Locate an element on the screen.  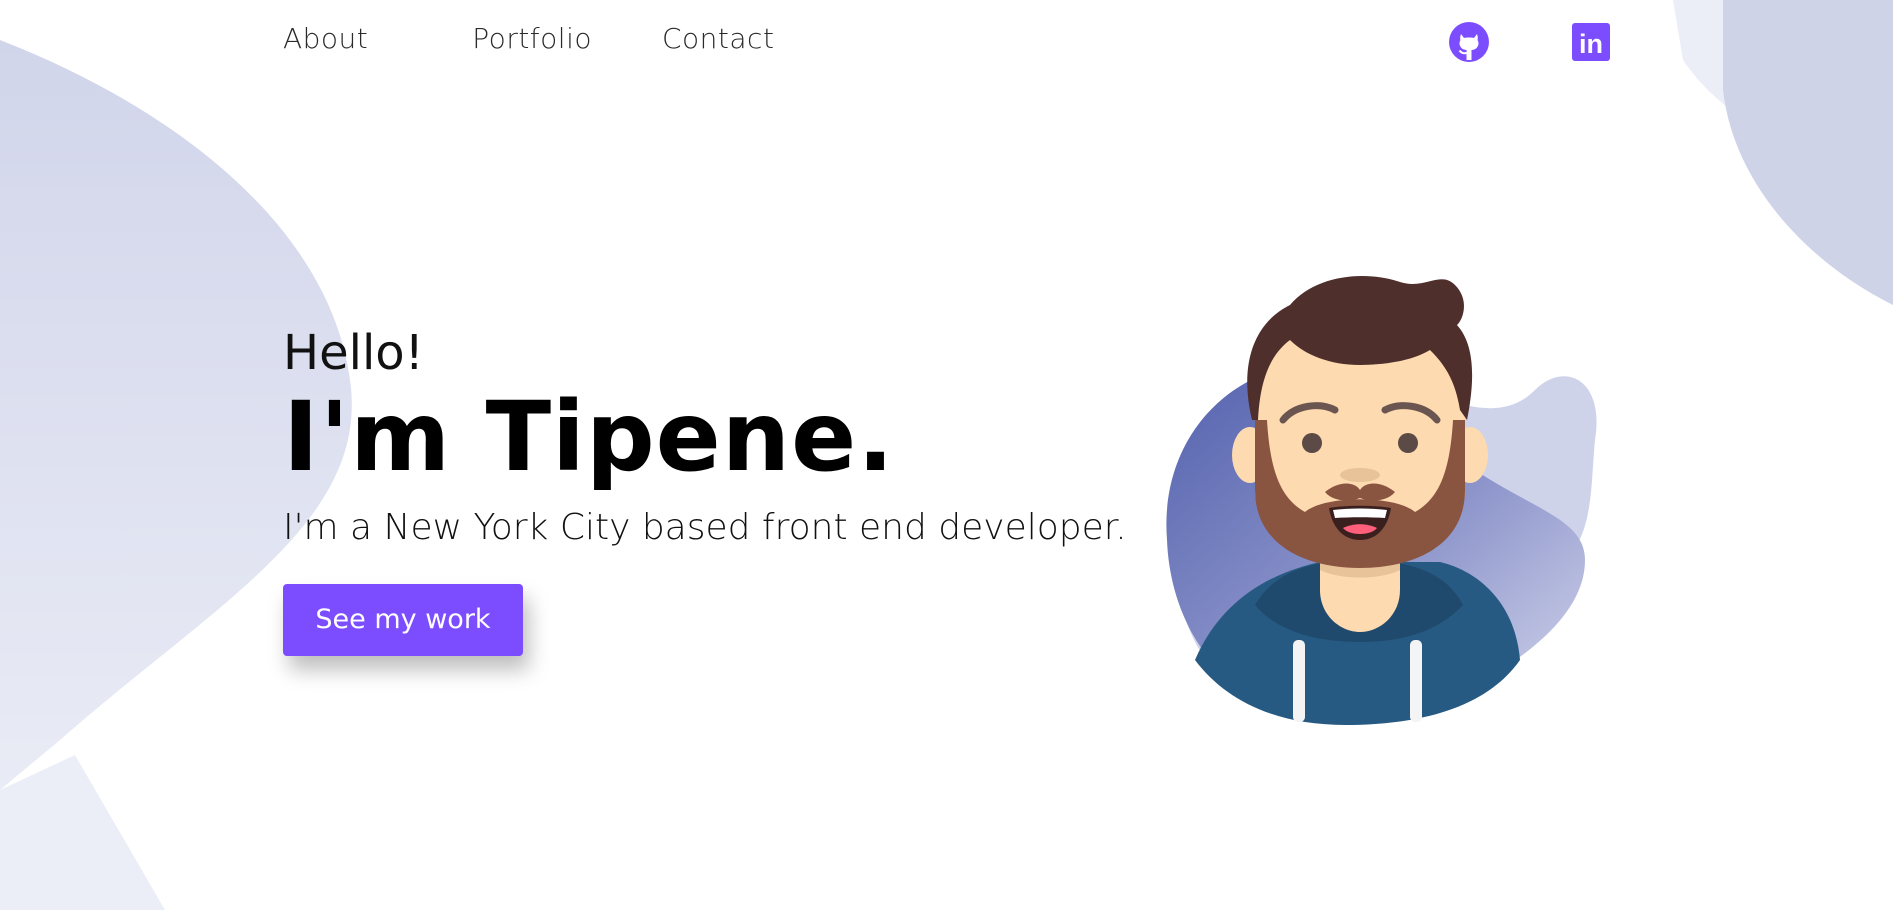
hero-name: I'm Tipene. is located at coordinates (589, 437).